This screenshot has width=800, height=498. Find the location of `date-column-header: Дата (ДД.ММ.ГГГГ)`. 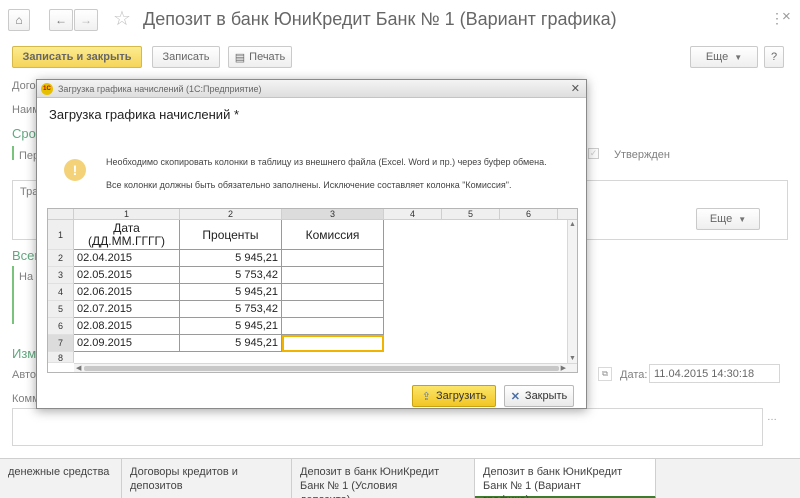

date-column-header: Дата (ДД.ММ.ГГГГ) is located at coordinates (127, 235).